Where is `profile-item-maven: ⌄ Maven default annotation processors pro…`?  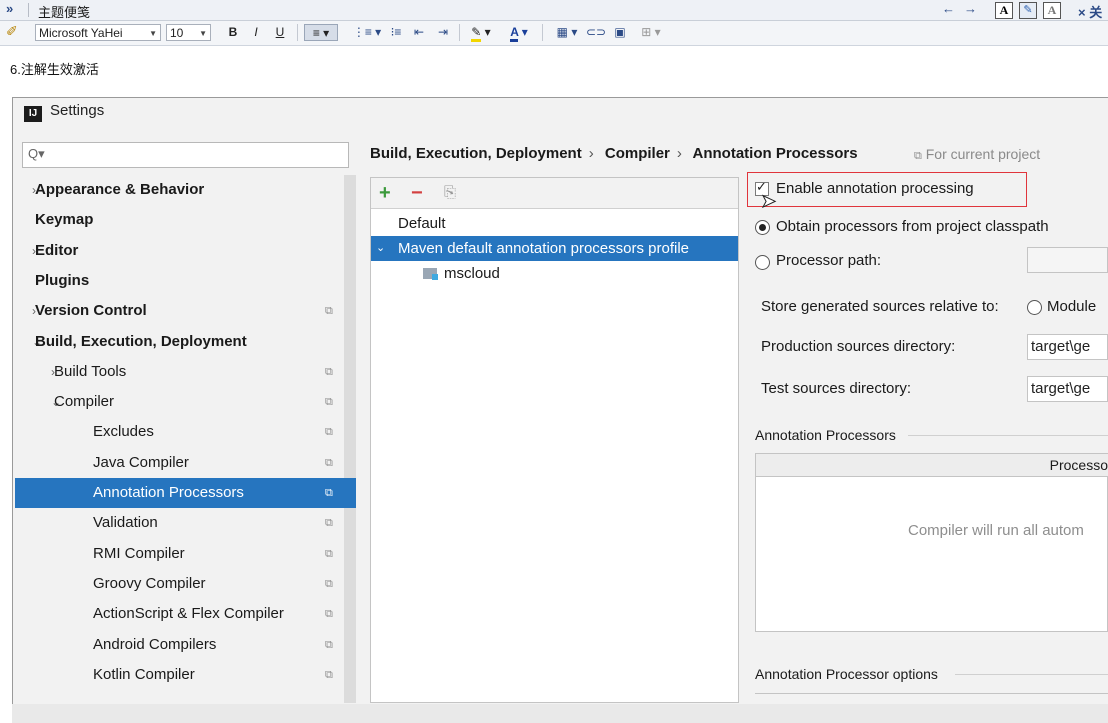 profile-item-maven: ⌄ Maven default annotation processors pro… is located at coordinates (554, 248).